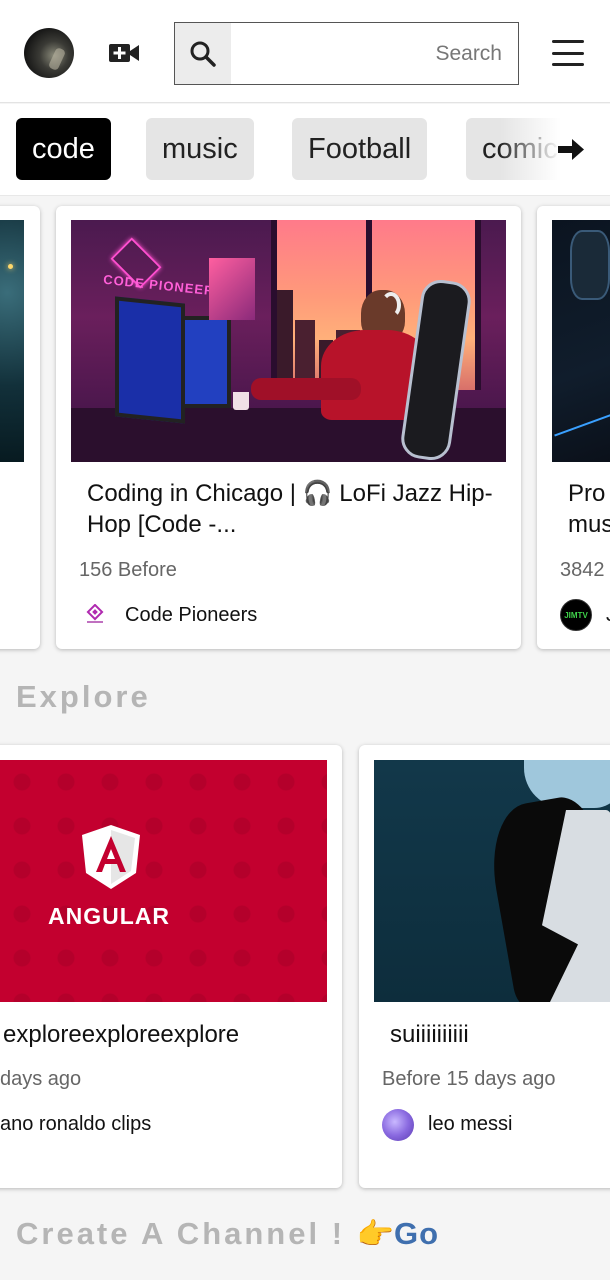 The image size is (610, 1280). I want to click on explore-heading: Explore, so click(83, 696).